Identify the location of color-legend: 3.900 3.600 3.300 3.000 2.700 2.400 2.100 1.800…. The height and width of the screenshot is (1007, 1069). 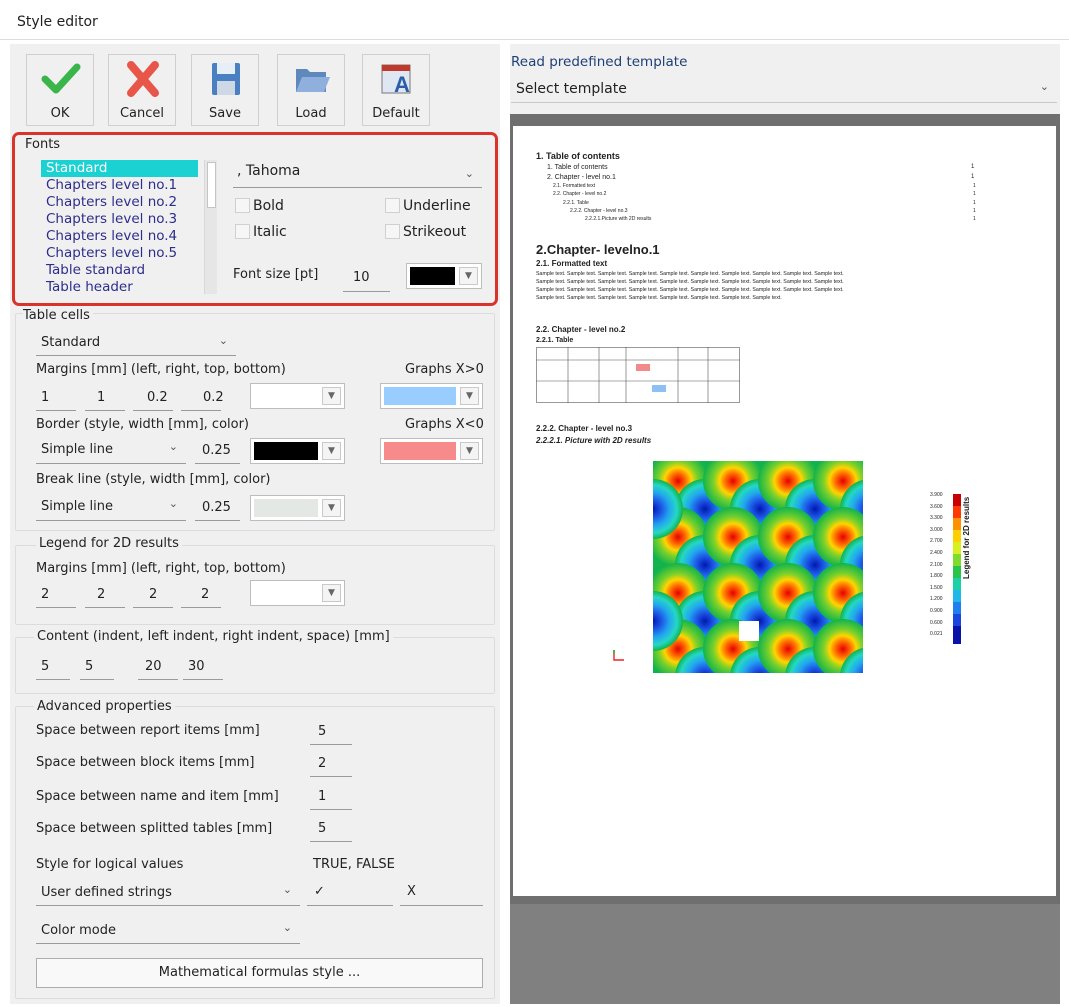
(956, 573).